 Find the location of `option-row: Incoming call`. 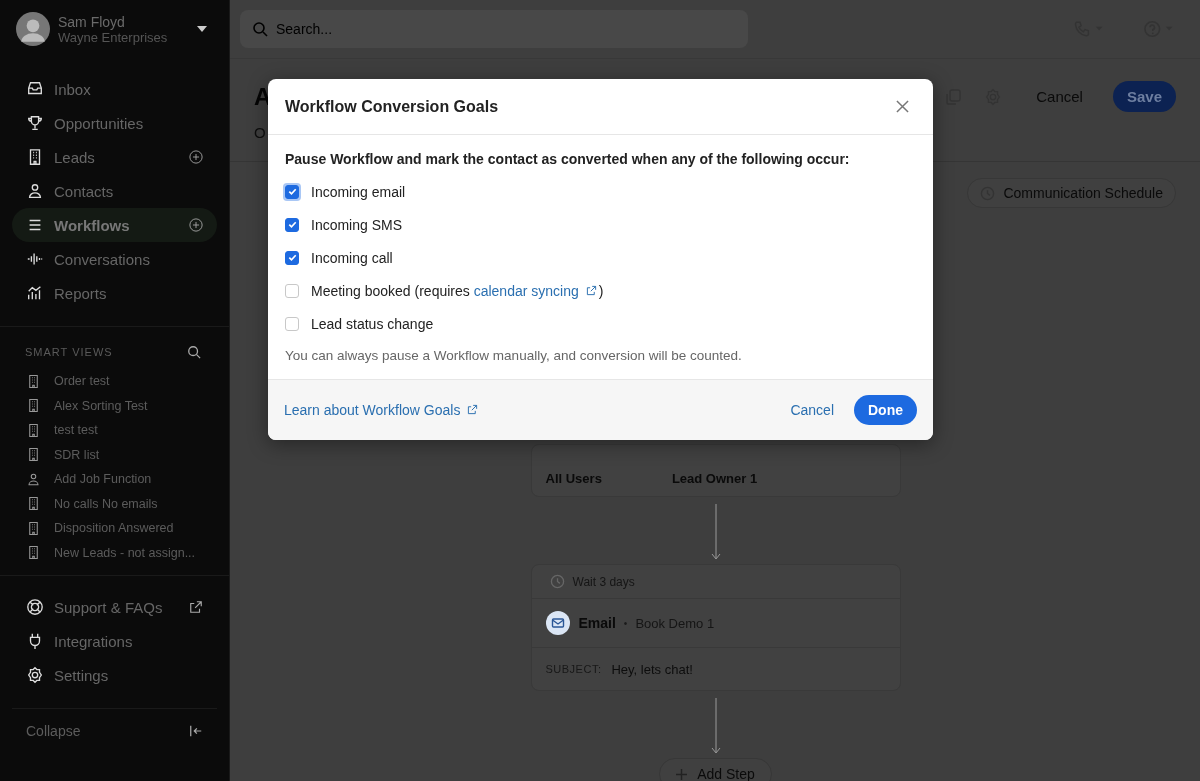

option-row: Incoming call is located at coordinates (600, 257).